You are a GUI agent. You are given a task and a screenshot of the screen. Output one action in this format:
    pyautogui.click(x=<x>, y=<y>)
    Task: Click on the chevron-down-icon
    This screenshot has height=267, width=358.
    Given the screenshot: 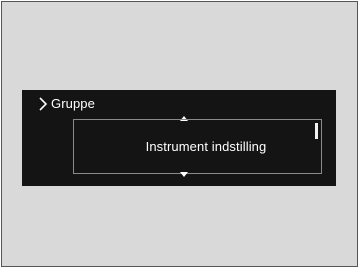 What is the action you would take?
    pyautogui.click(x=184, y=174)
    